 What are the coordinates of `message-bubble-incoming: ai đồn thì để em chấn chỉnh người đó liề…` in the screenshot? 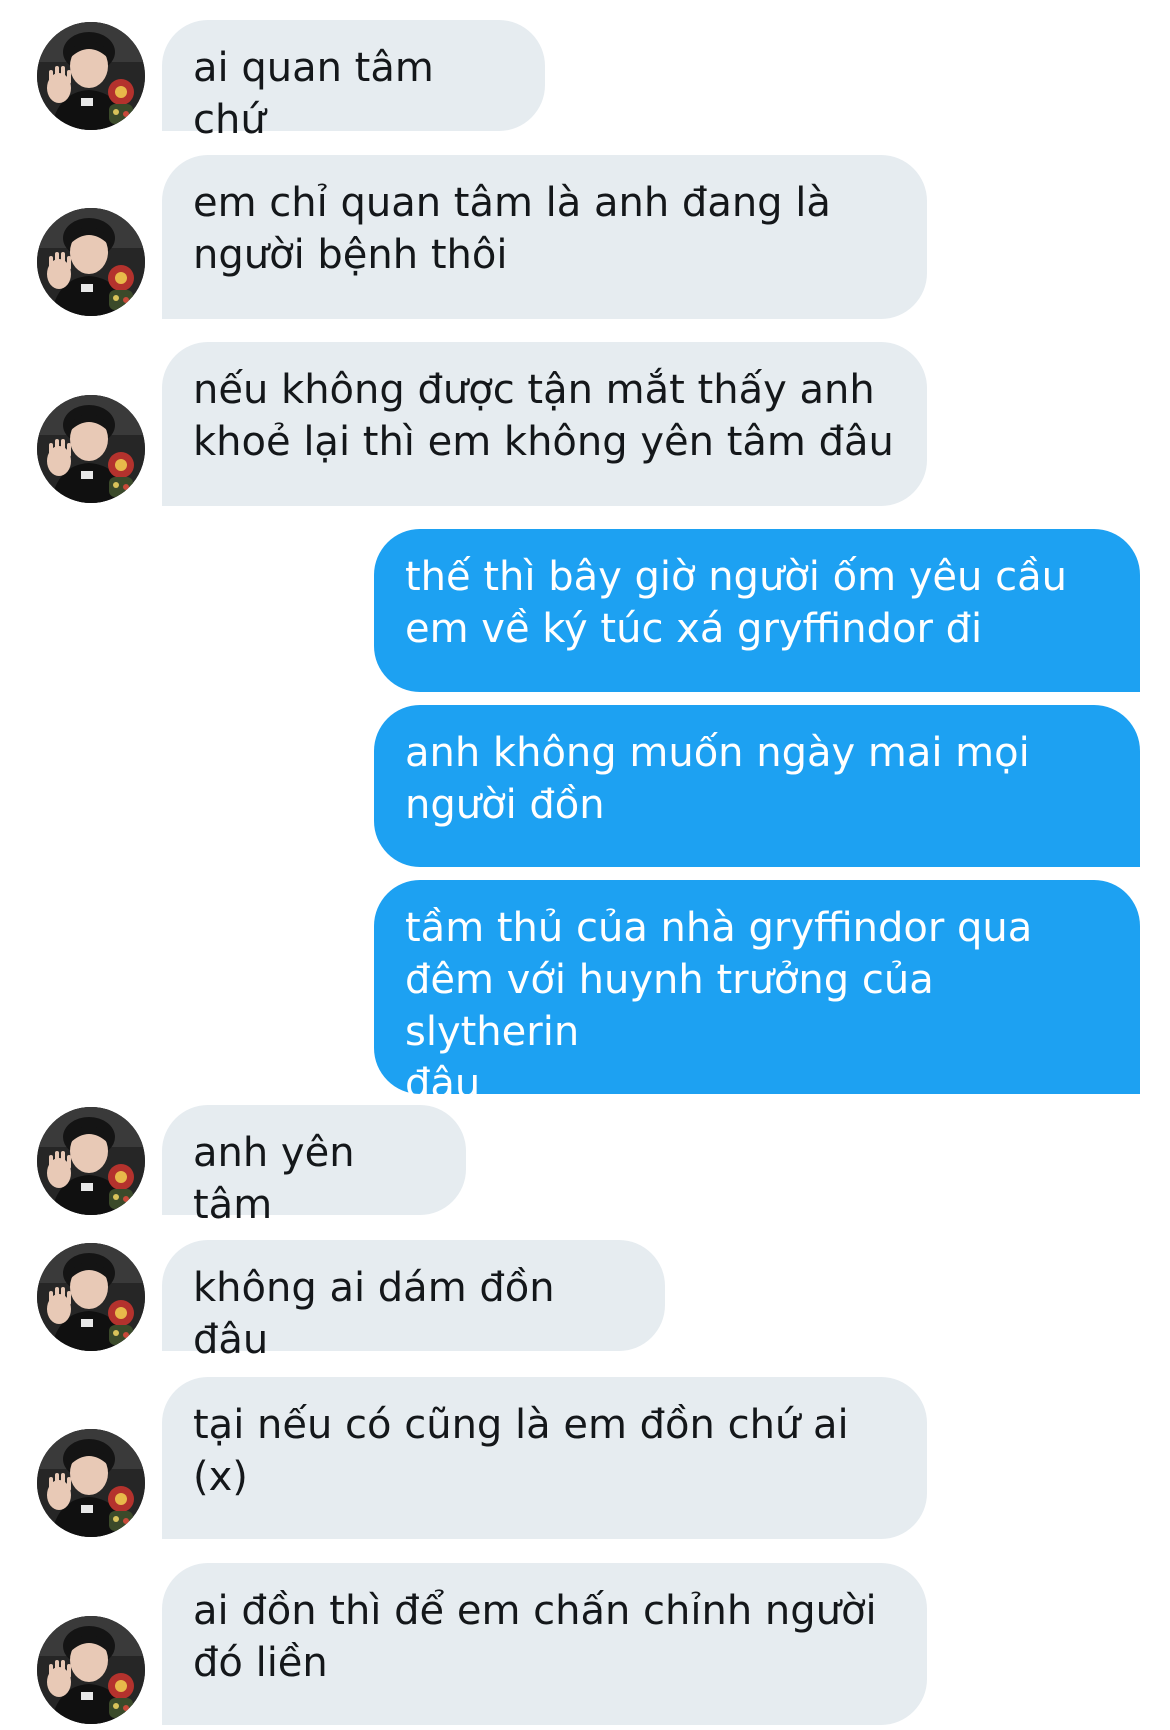 It's located at (544, 1644).